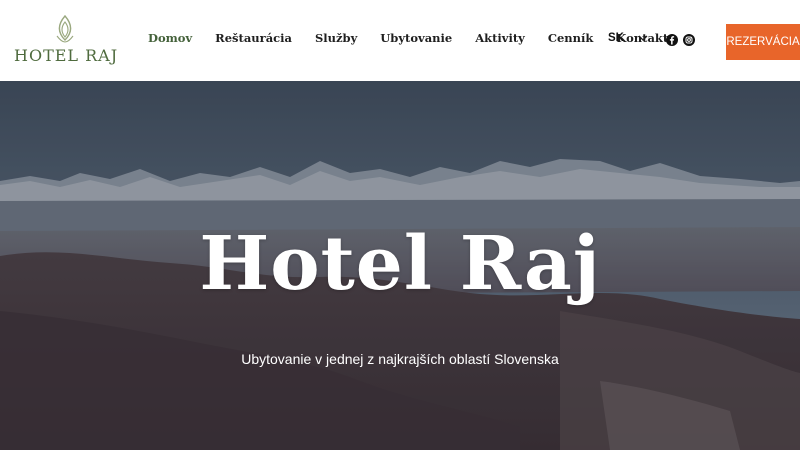  I want to click on hero-title: Hotel Raj, so click(400, 264).